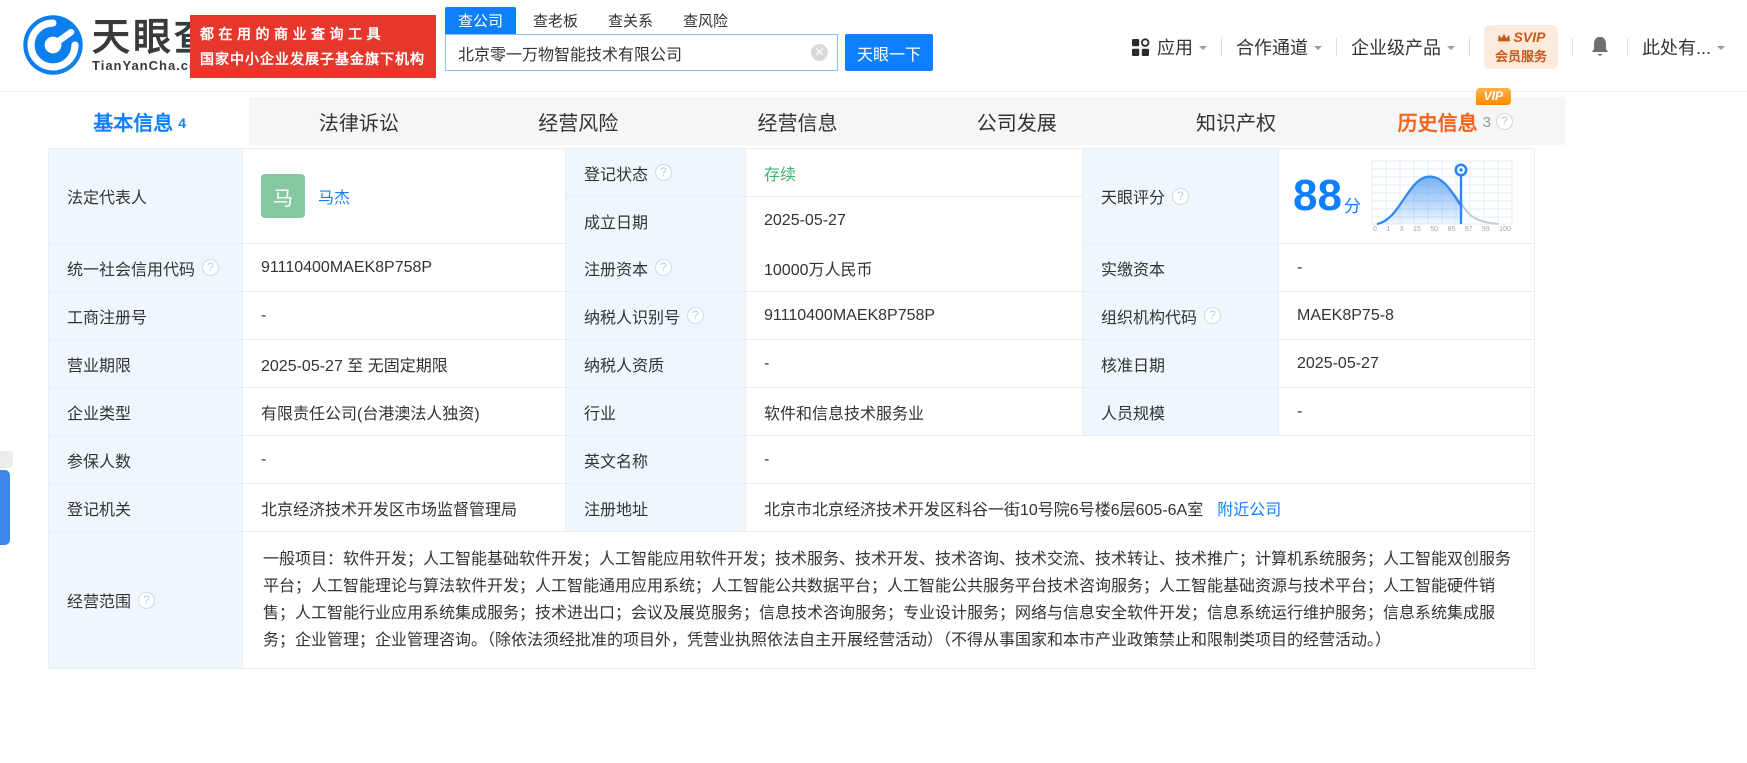  I want to click on tab-legal-proceedings: 法律诉讼, so click(358, 121).